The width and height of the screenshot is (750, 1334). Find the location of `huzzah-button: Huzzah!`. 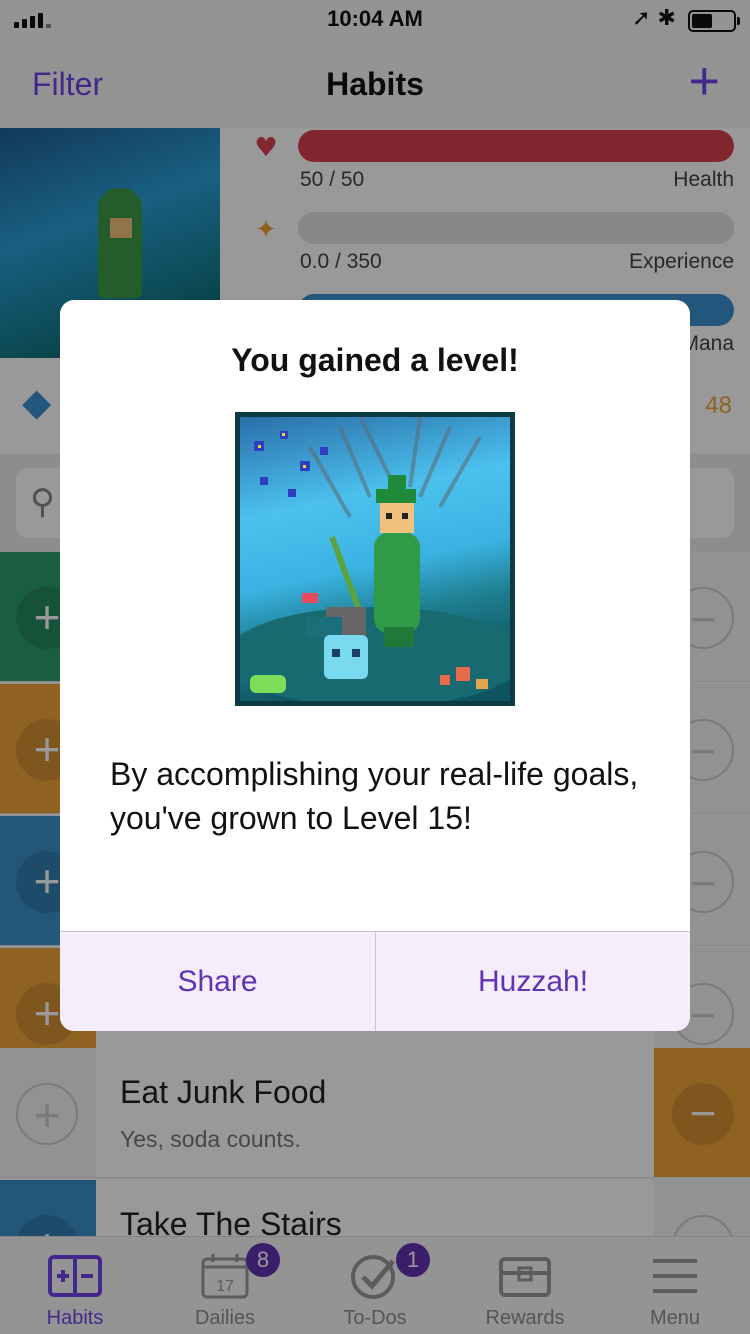

huzzah-button: Huzzah! is located at coordinates (532, 981).